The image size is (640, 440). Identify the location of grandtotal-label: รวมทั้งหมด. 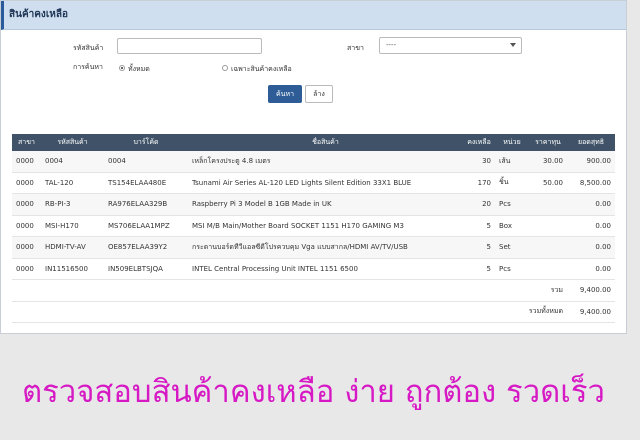
(289, 312).